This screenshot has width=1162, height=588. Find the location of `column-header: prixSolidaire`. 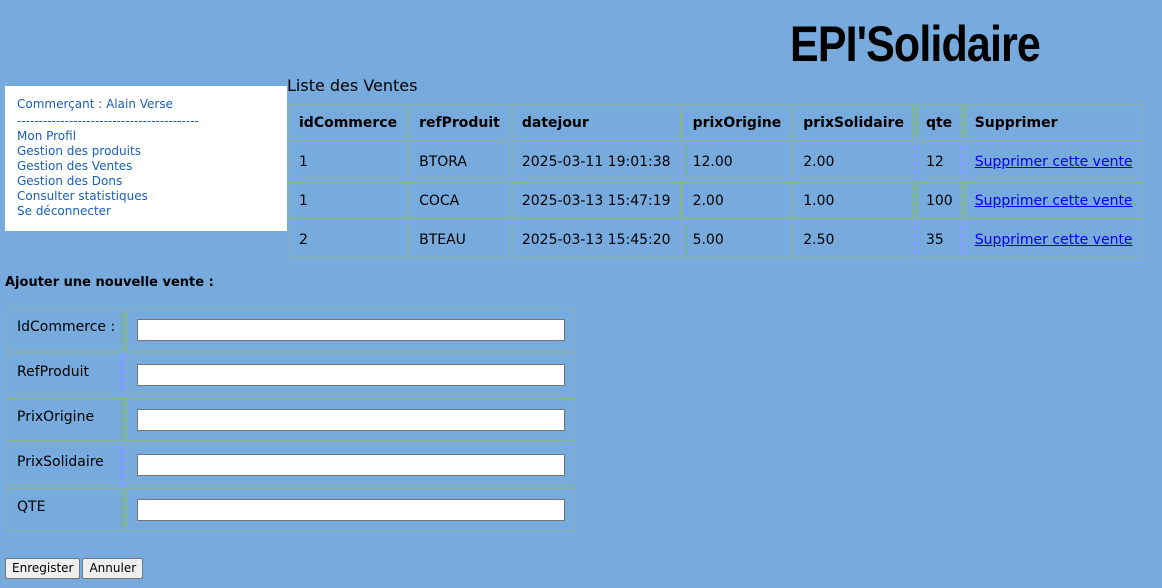

column-header: prixSolidaire is located at coordinates (853, 122).